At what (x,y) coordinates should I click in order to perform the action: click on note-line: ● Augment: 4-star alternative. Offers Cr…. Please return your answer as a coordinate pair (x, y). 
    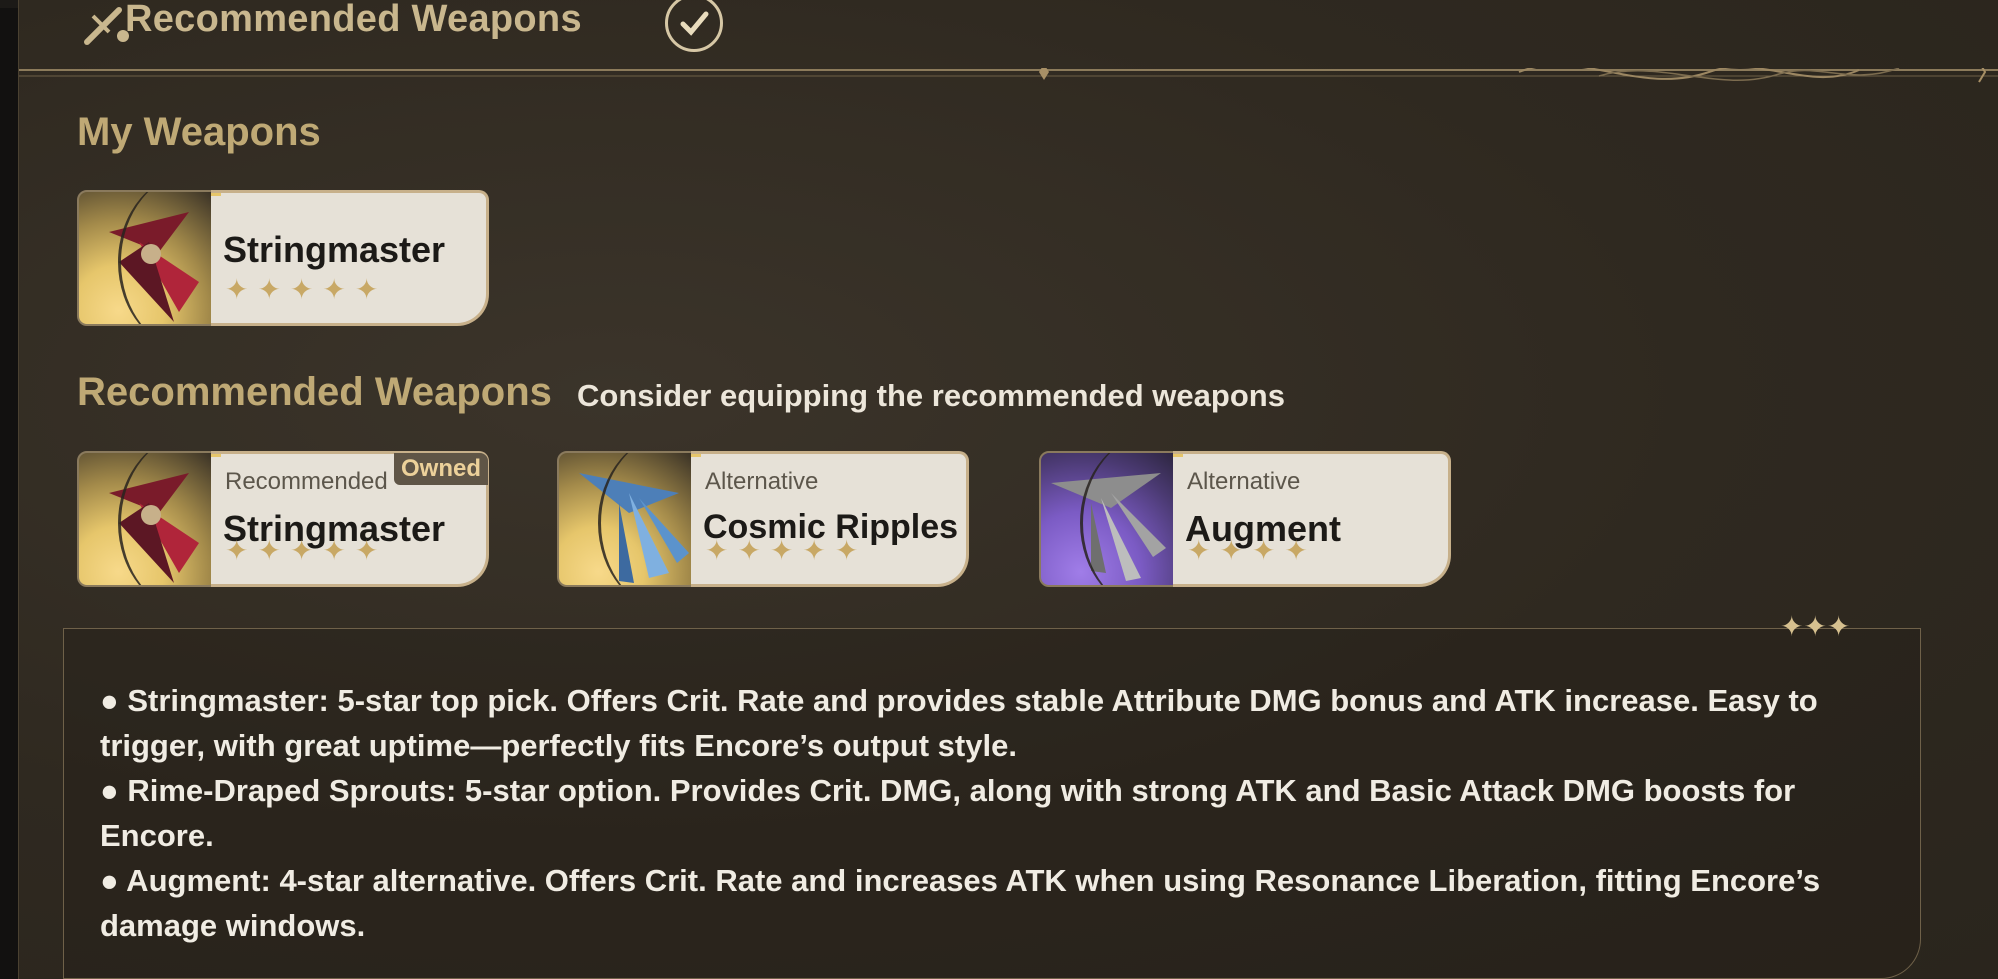
    Looking at the image, I should click on (960, 903).